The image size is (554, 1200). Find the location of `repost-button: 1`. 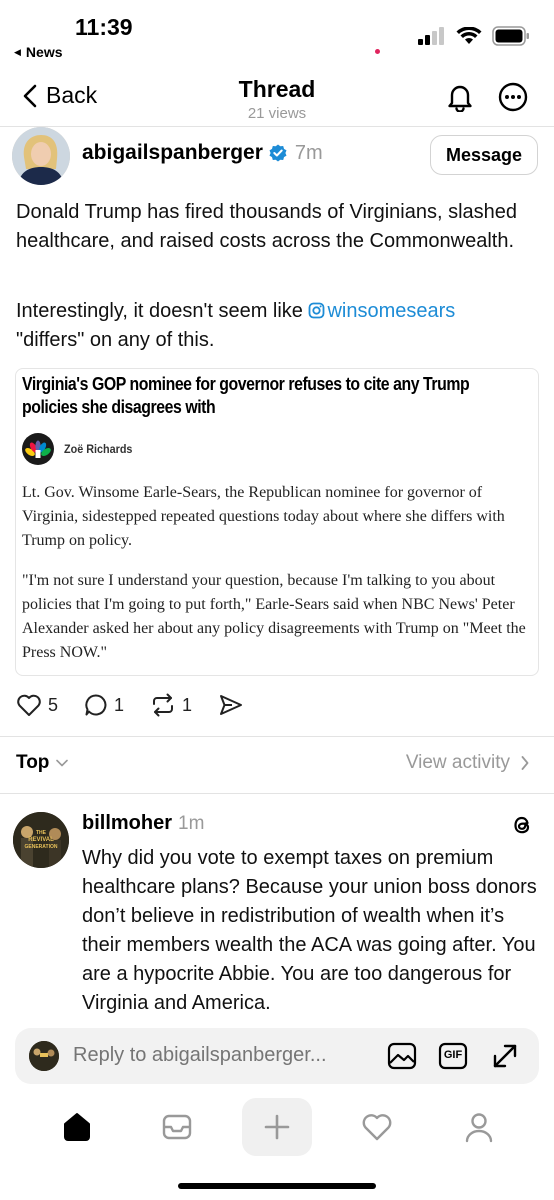

repost-button: 1 is located at coordinates (171, 705).